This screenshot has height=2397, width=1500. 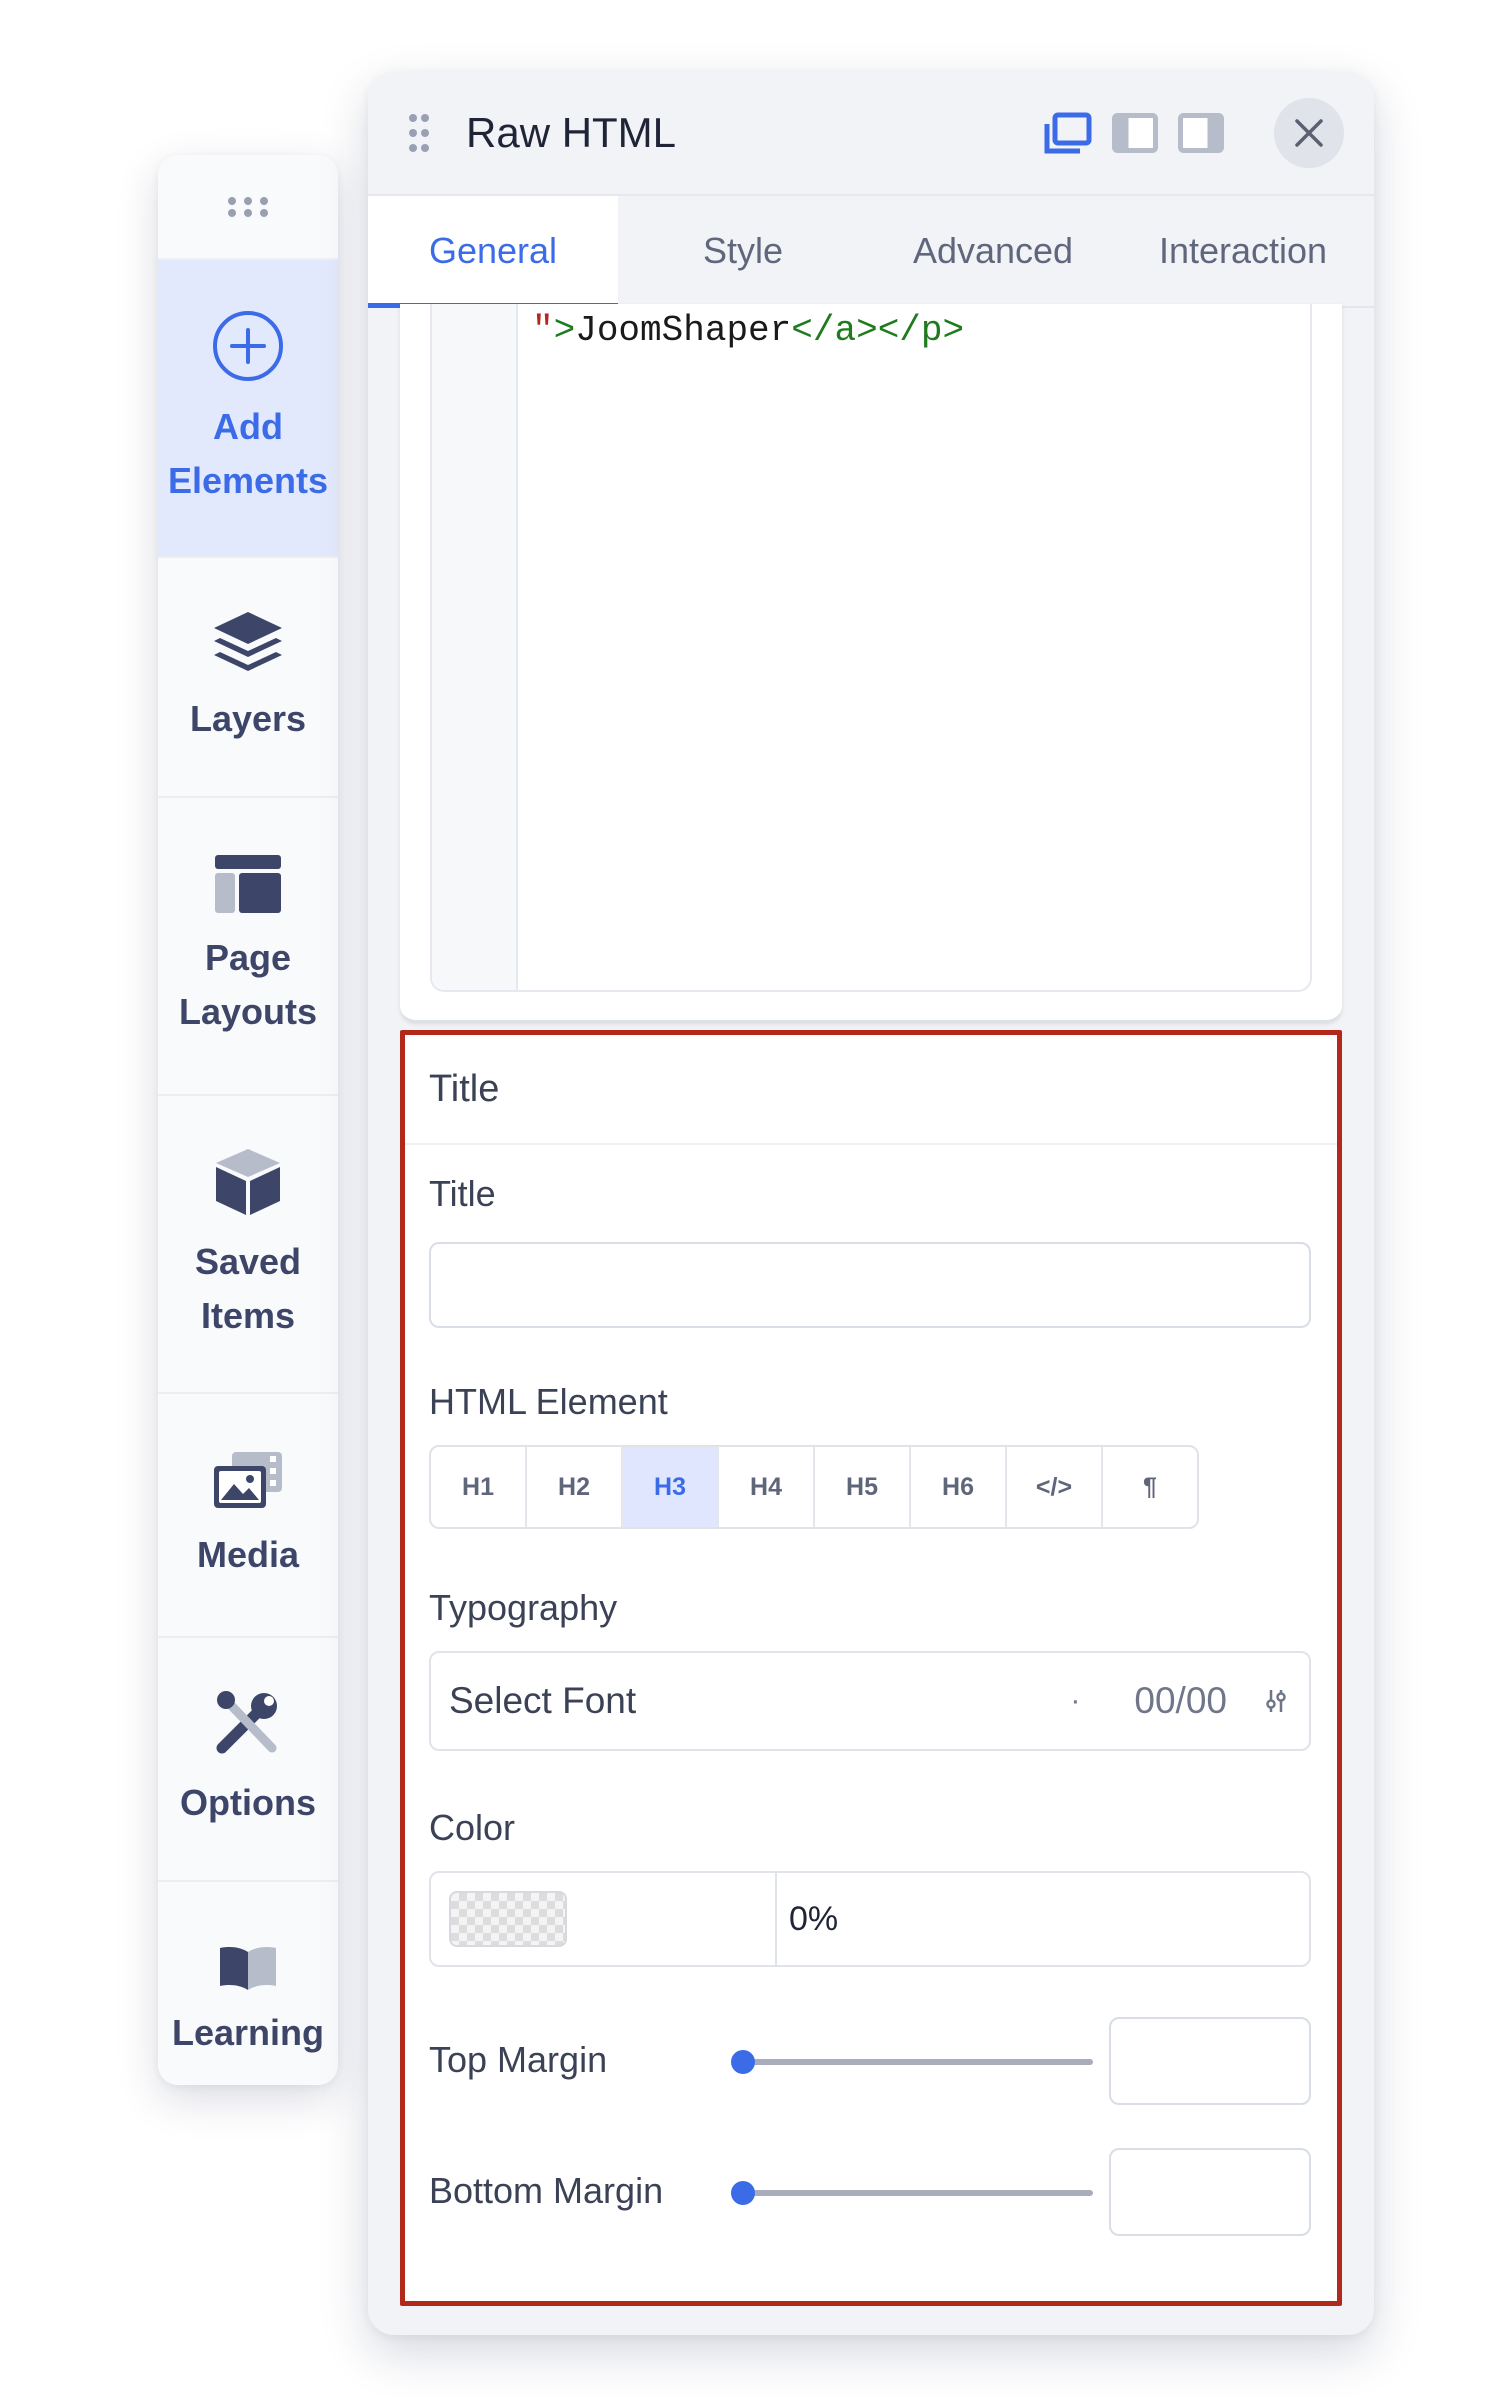 I want to click on color-swatch-transparent, so click(x=508, y=1919).